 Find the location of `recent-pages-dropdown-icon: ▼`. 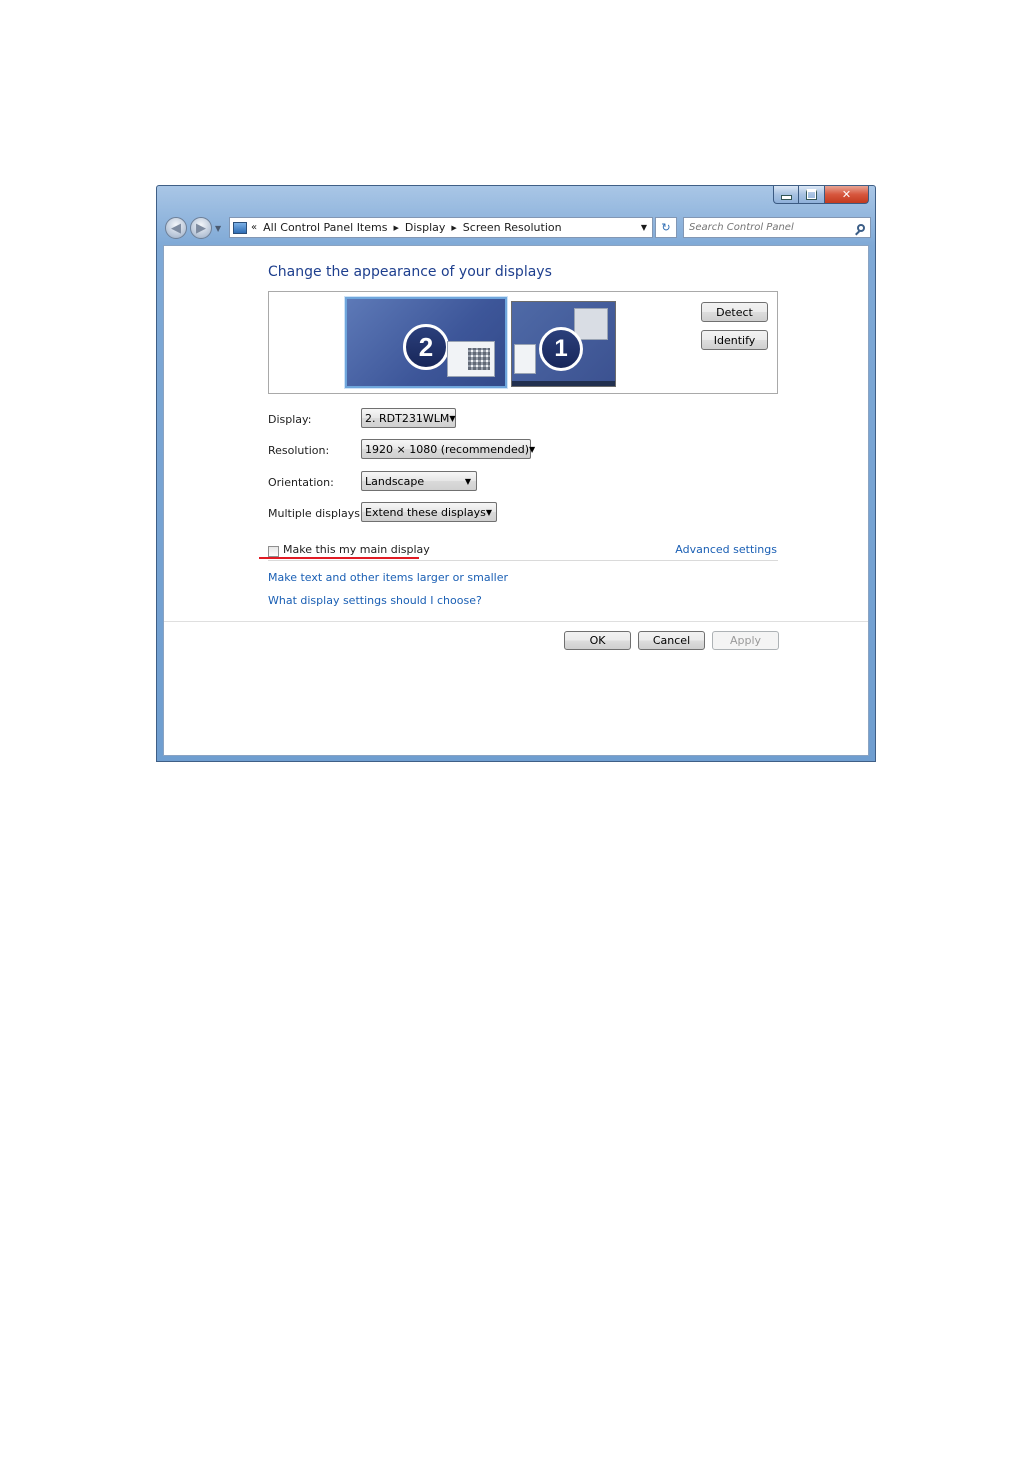

recent-pages-dropdown-icon: ▼ is located at coordinates (218, 228).